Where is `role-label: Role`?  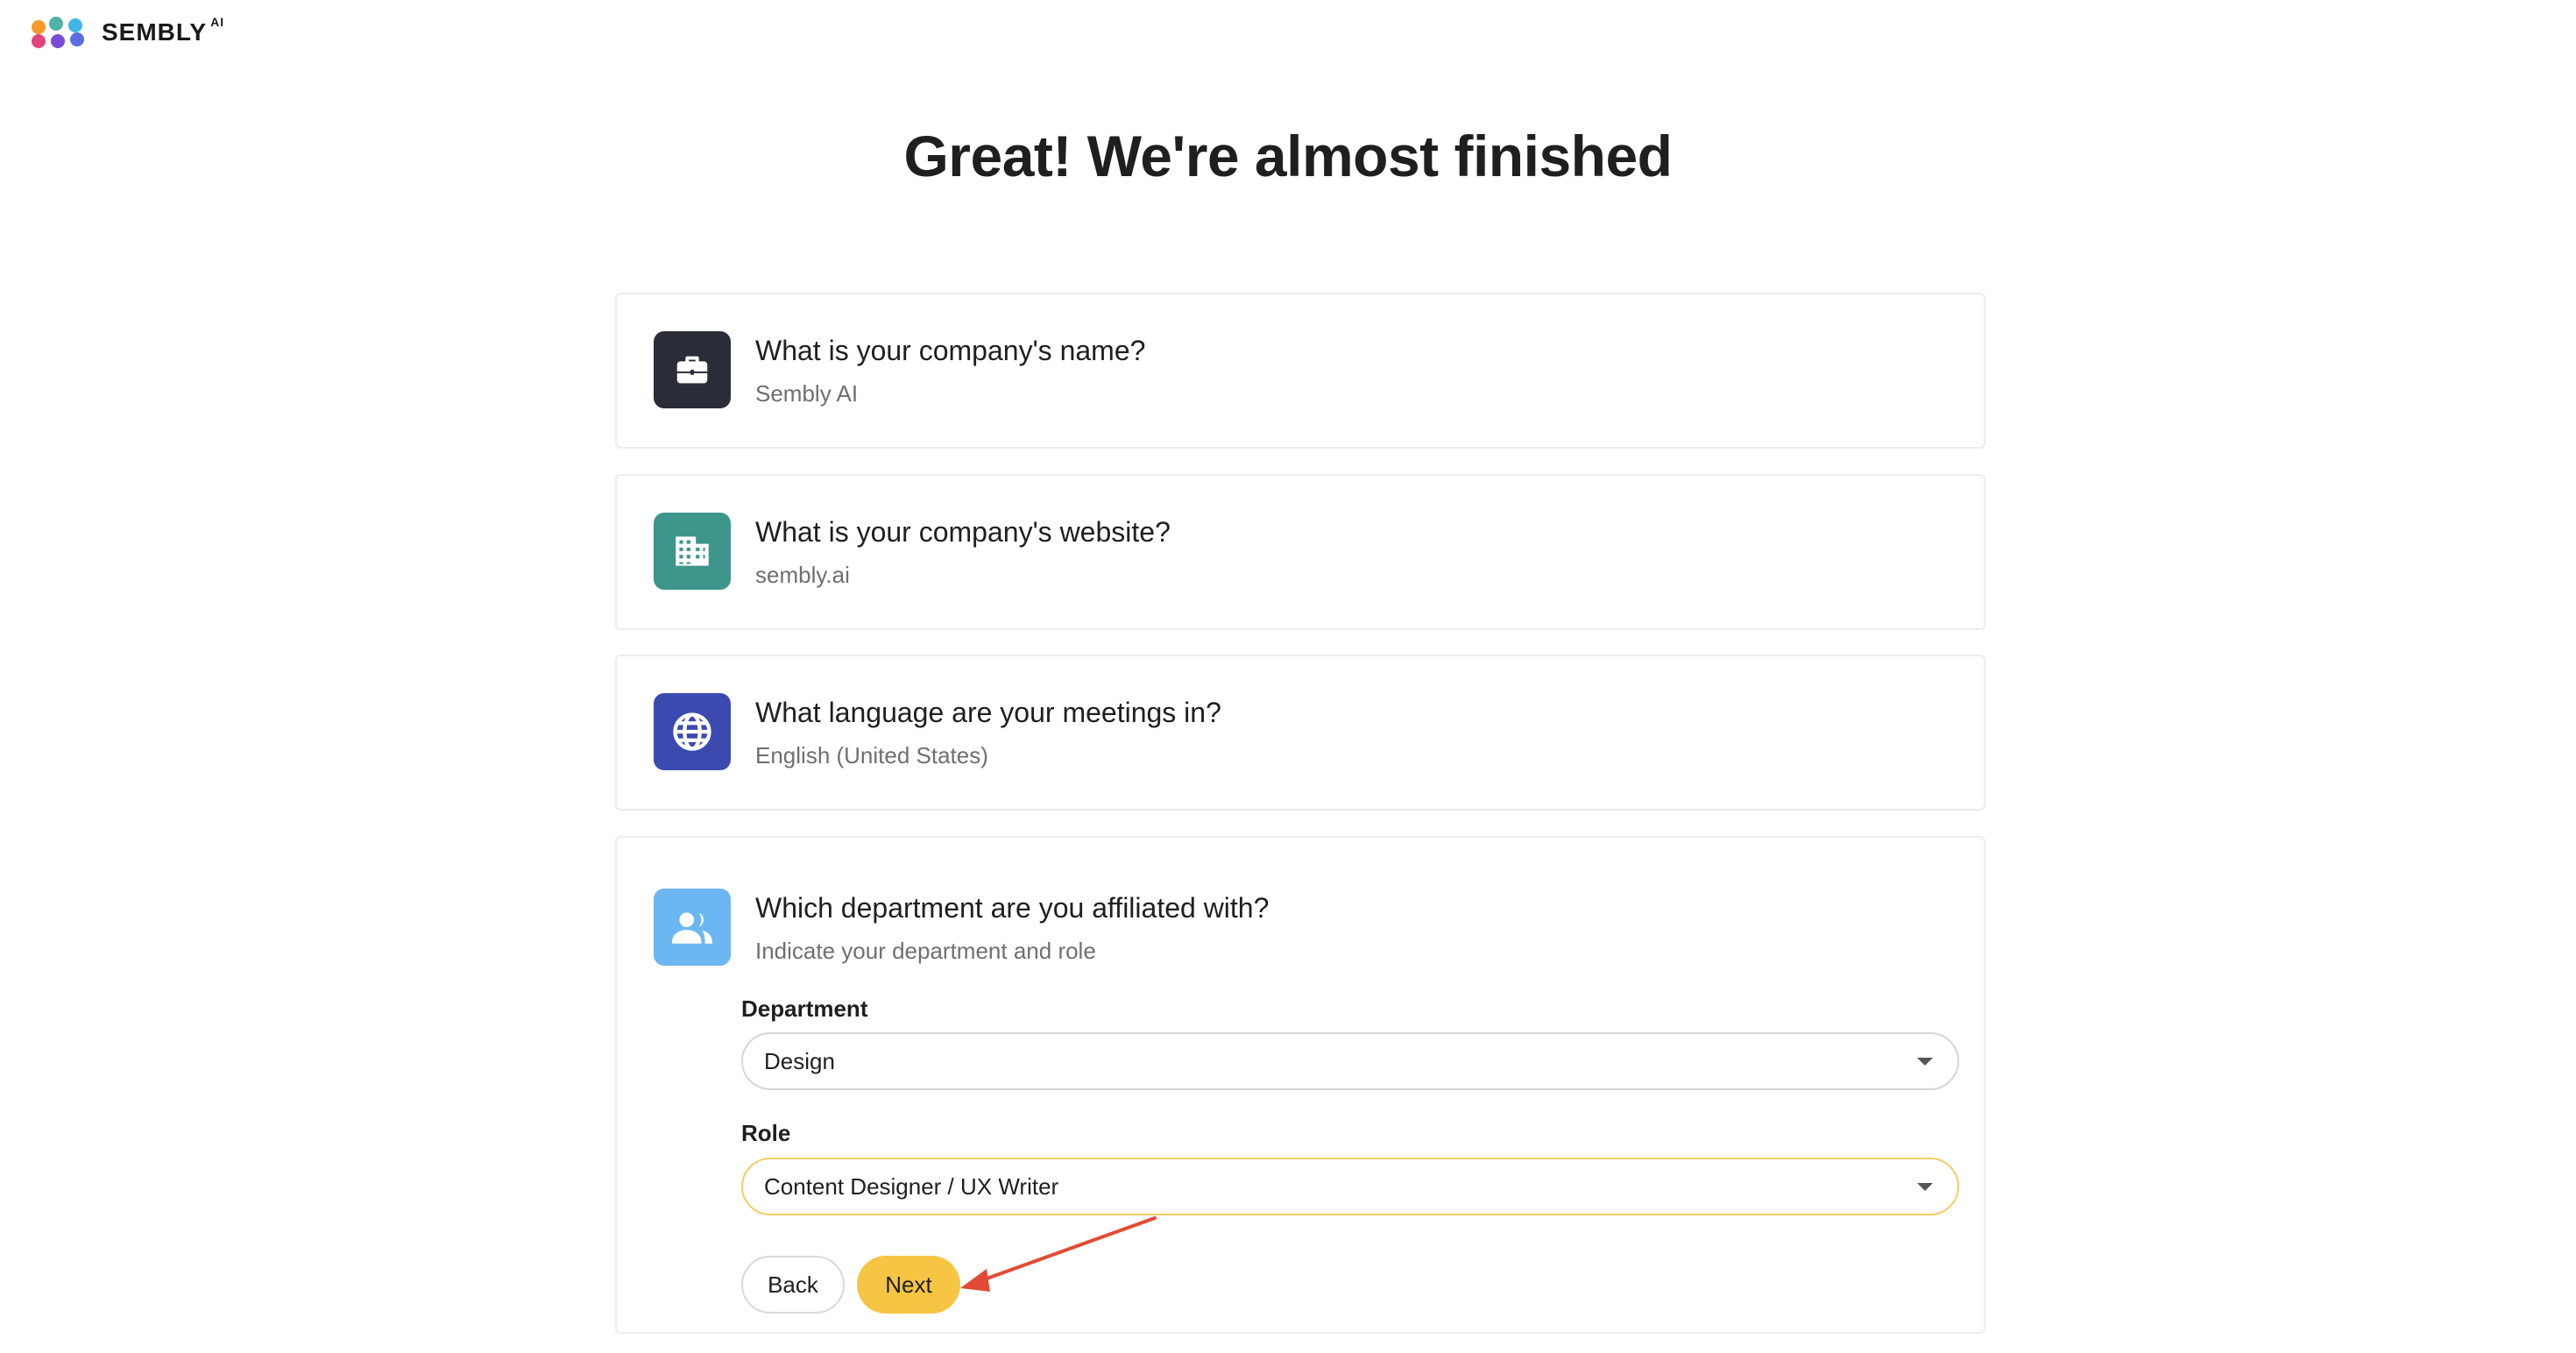
role-label: Role is located at coordinates (766, 1133).